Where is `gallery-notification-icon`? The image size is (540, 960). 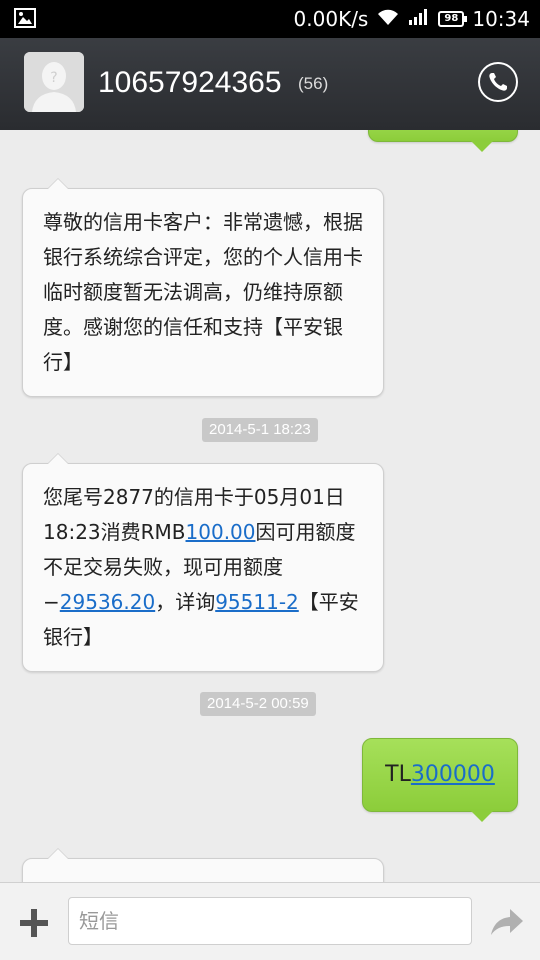 gallery-notification-icon is located at coordinates (25, 20).